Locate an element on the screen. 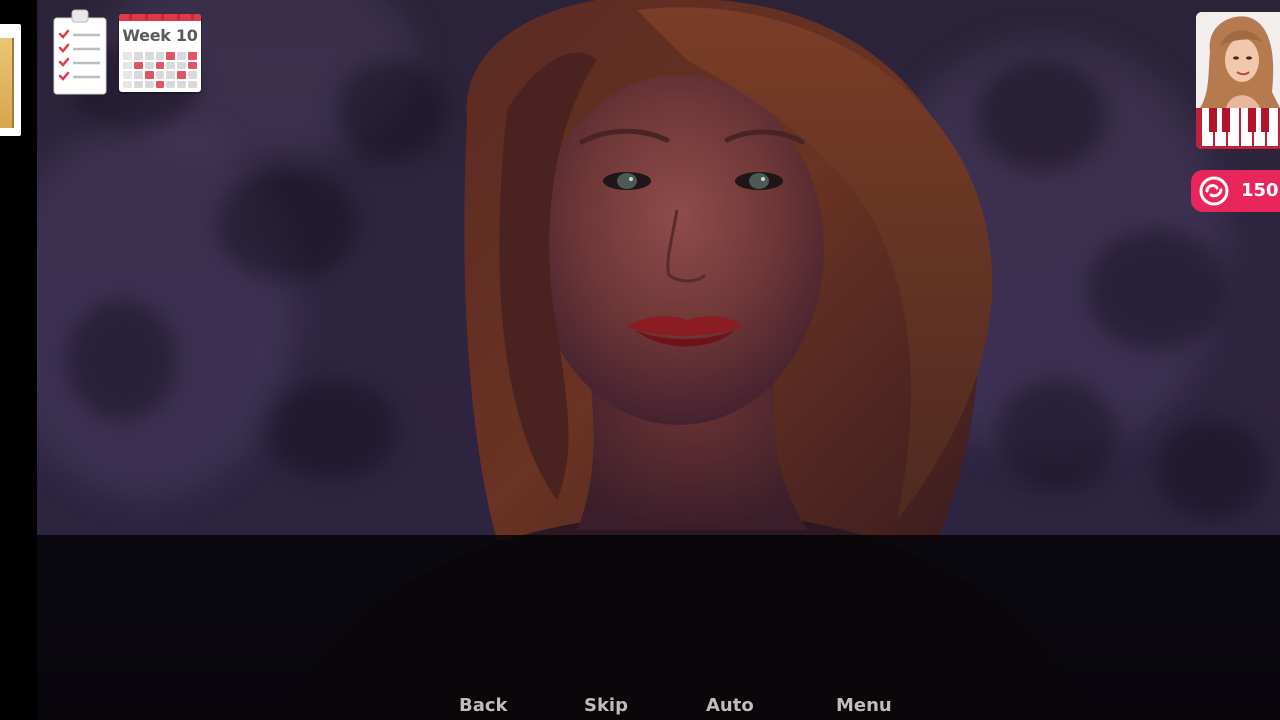  character-portrait-icon is located at coordinates (1238, 80).